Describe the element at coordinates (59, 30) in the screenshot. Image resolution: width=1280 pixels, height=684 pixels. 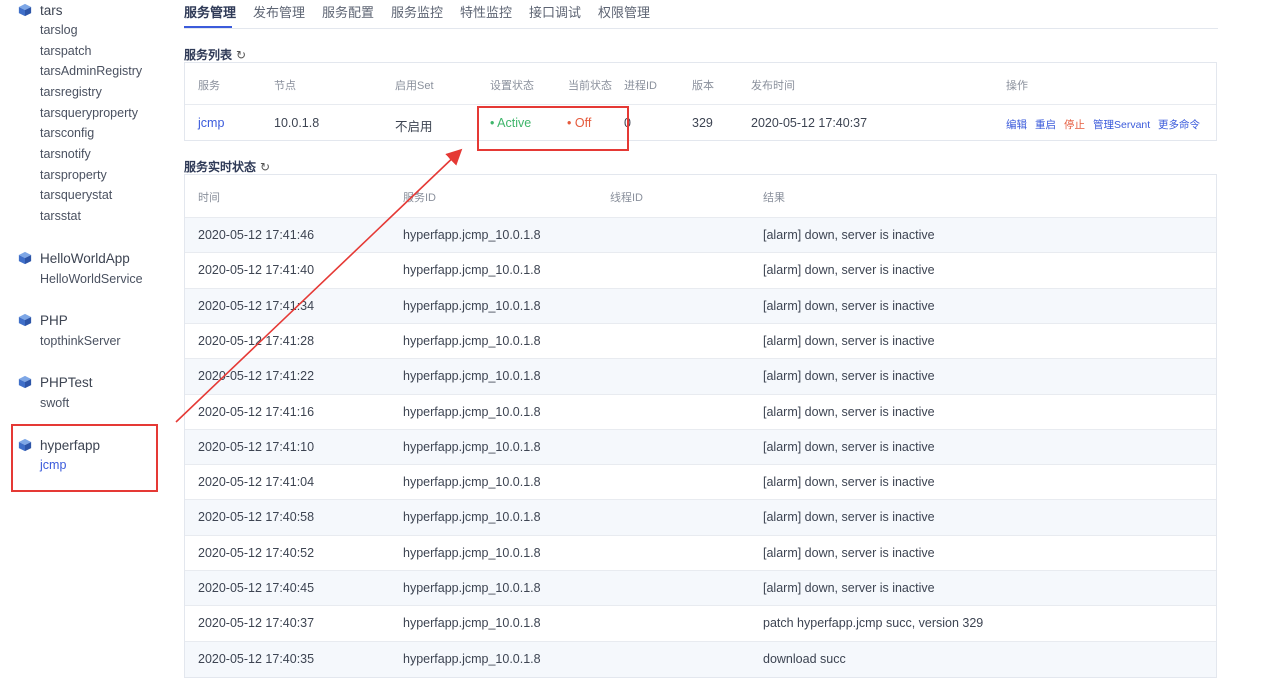
I see `sidebar-item-tarslog: tarslog` at that location.